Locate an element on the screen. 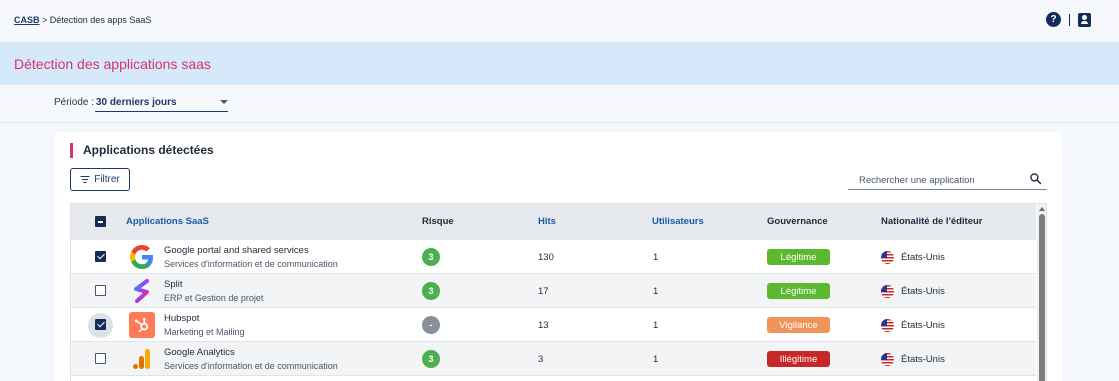 The height and width of the screenshot is (381, 1119). top-icons: ? is located at coordinates (1068, 19).